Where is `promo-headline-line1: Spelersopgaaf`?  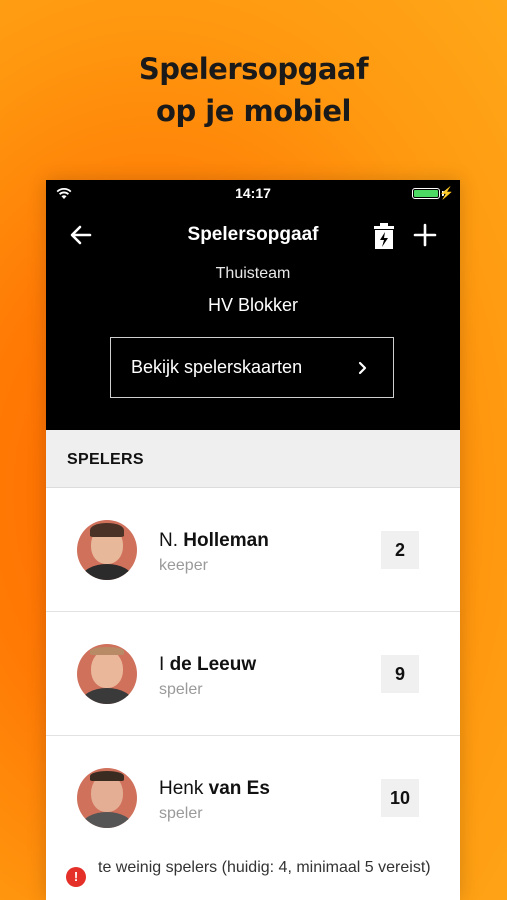 promo-headline-line1: Spelersopgaaf is located at coordinates (253, 69).